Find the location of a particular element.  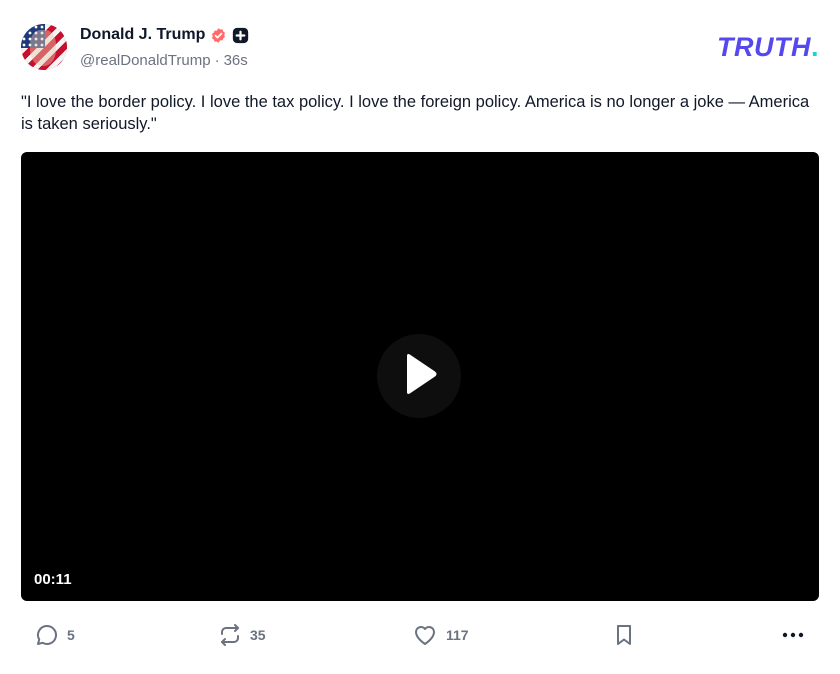

video-duration: 00:11 is located at coordinates (53, 579).